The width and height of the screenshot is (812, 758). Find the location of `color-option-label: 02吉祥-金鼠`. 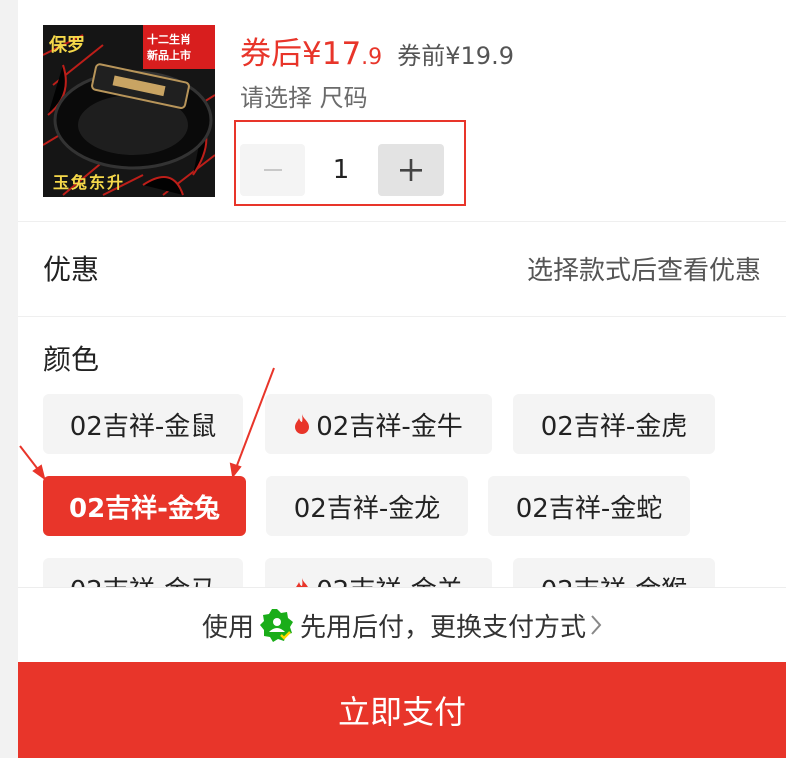

color-option-label: 02吉祥-金鼠 is located at coordinates (143, 426).